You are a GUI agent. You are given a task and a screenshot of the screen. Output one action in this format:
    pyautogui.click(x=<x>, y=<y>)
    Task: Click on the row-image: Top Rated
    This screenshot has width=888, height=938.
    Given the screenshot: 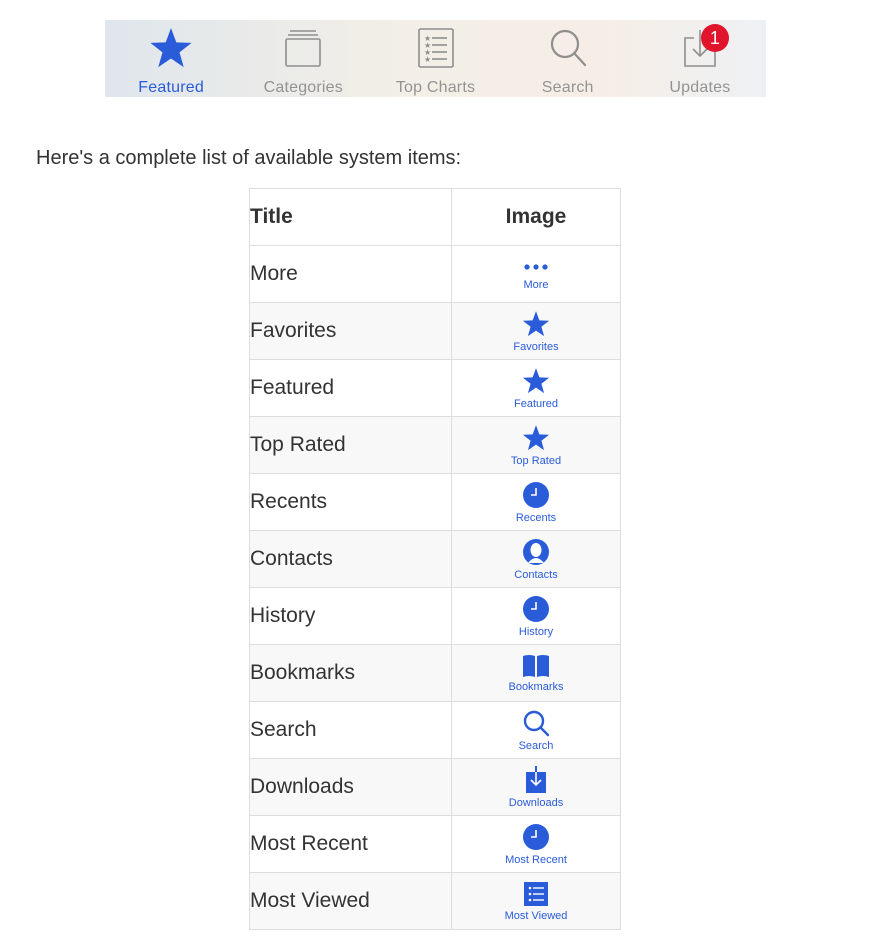 What is the action you would take?
    pyautogui.click(x=536, y=445)
    